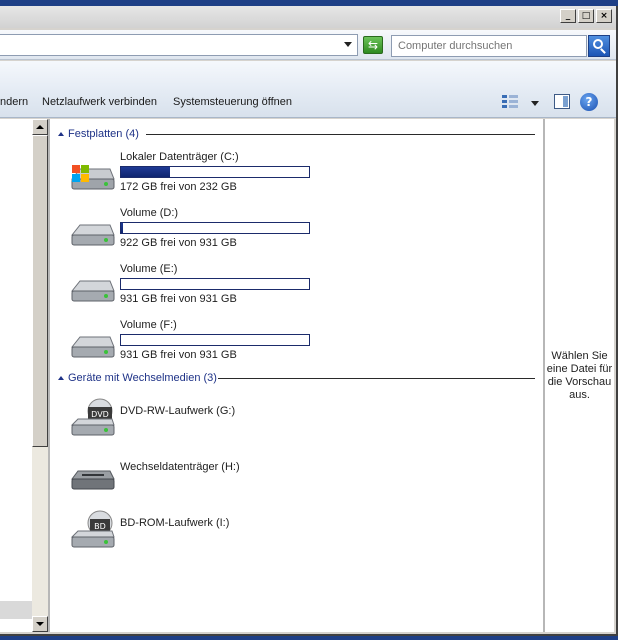  I want to click on drive-item-h: Wechseldatenträger (H:), so click(303, 477).